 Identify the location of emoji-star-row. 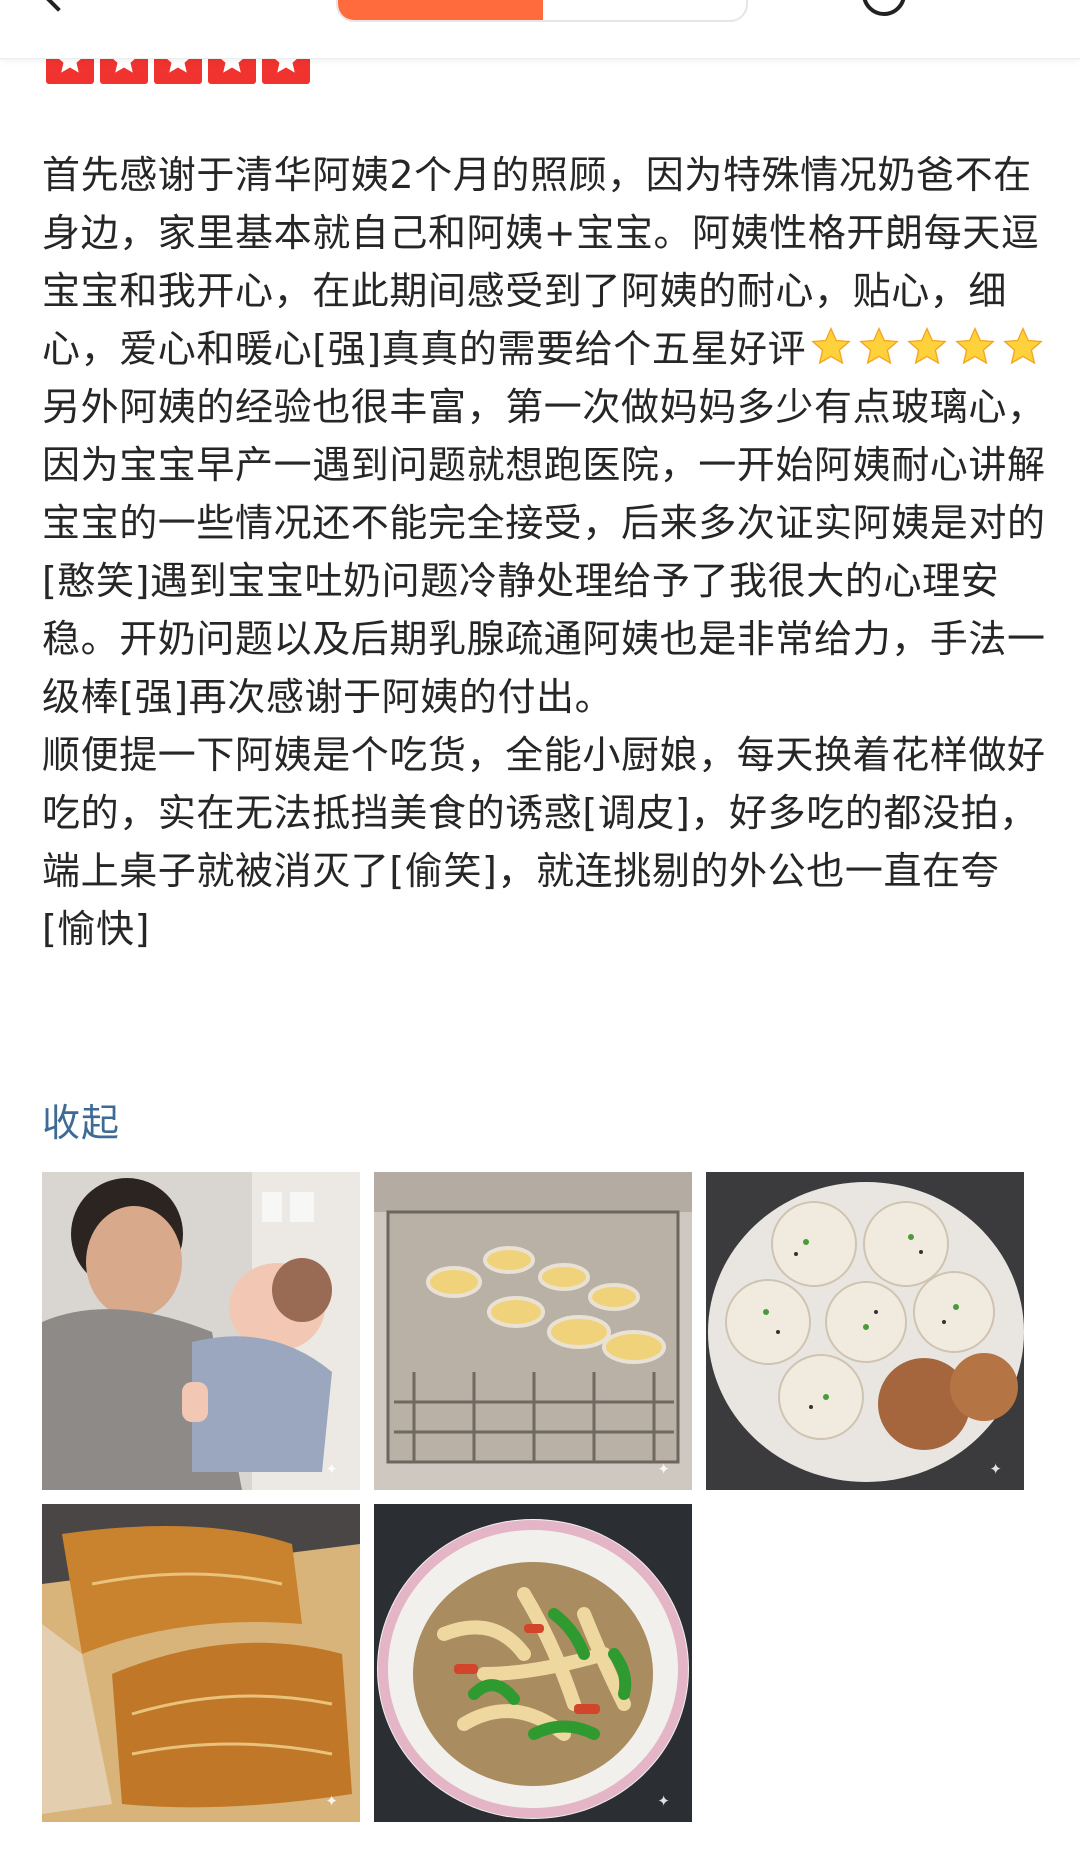
(927, 347).